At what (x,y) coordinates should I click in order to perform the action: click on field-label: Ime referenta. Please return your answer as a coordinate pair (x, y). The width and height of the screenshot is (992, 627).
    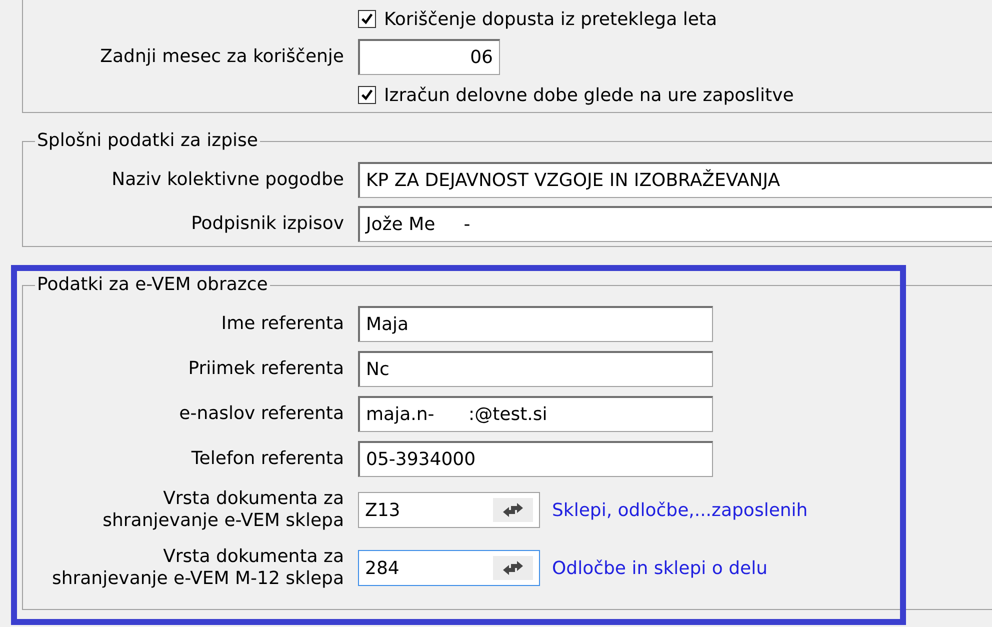
    Looking at the image, I should click on (282, 323).